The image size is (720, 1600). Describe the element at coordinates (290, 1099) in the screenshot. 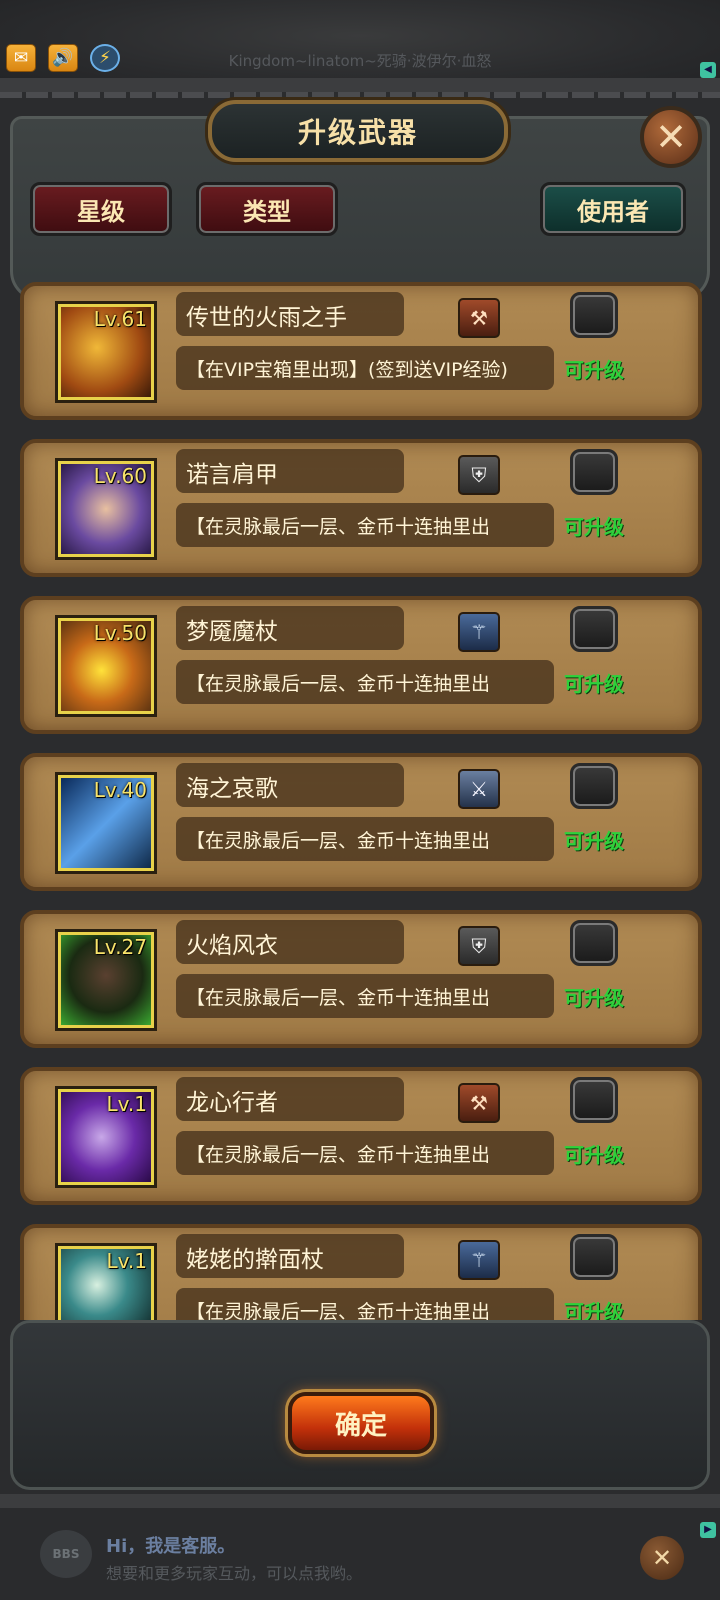

I see `weapon-name: 龙心行者` at that location.